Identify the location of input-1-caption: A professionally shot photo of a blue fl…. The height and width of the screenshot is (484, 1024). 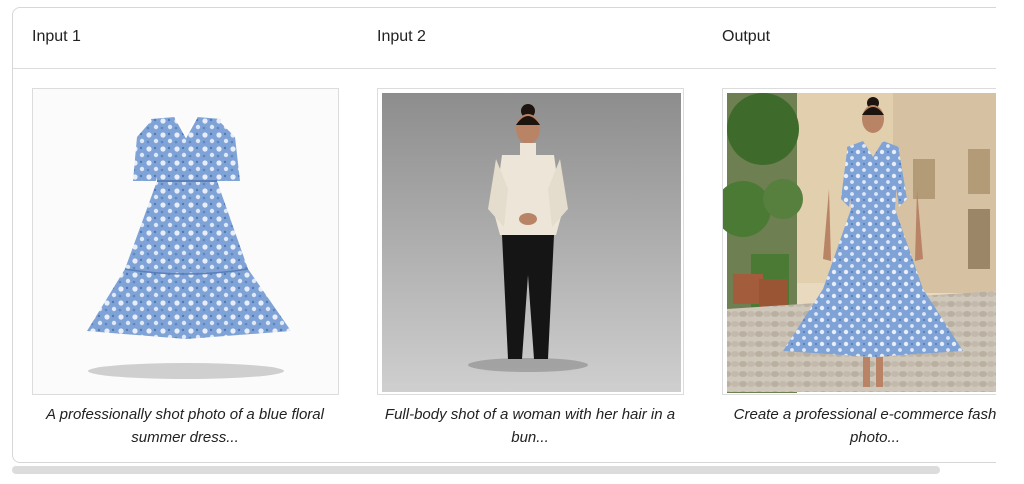
(185, 426).